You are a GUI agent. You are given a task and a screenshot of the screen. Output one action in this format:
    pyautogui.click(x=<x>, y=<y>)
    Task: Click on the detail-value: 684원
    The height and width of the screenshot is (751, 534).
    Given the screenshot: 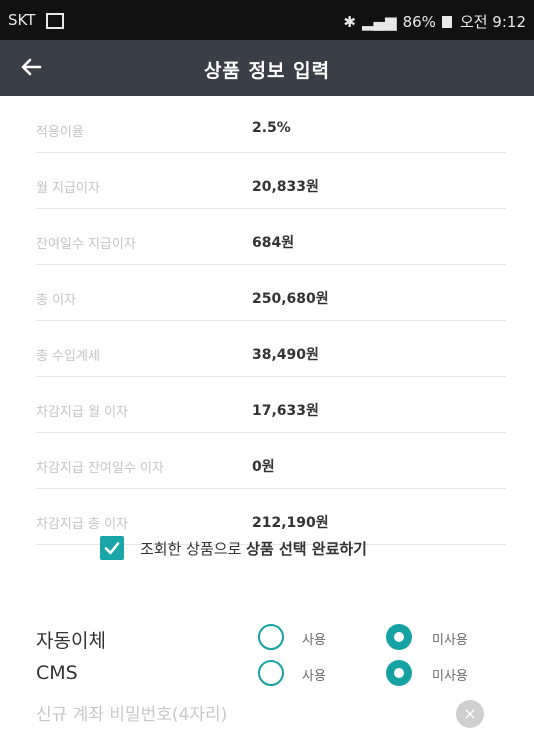 What is the action you would take?
    pyautogui.click(x=273, y=243)
    